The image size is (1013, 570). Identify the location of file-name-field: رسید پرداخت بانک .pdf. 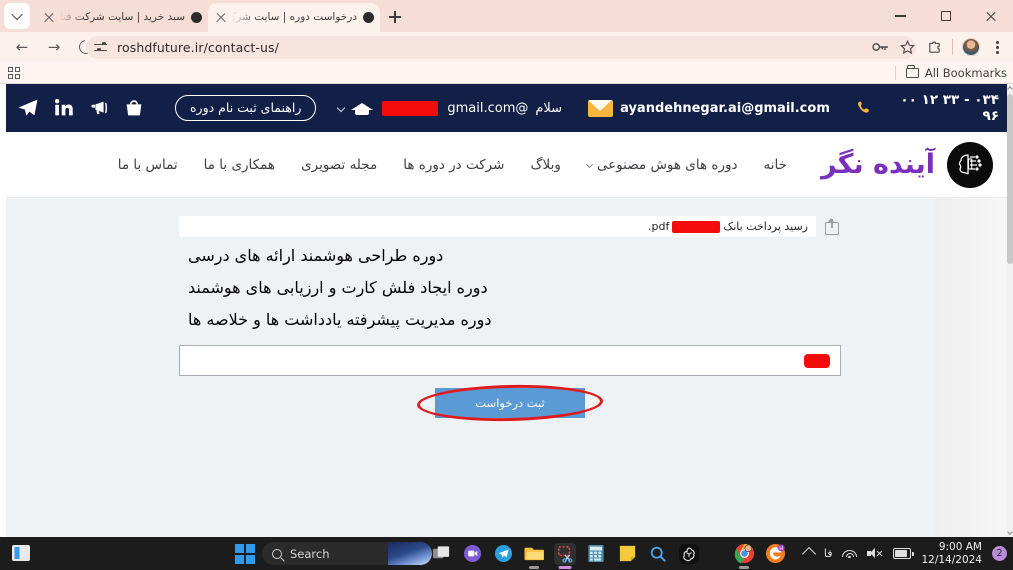
(497, 226).